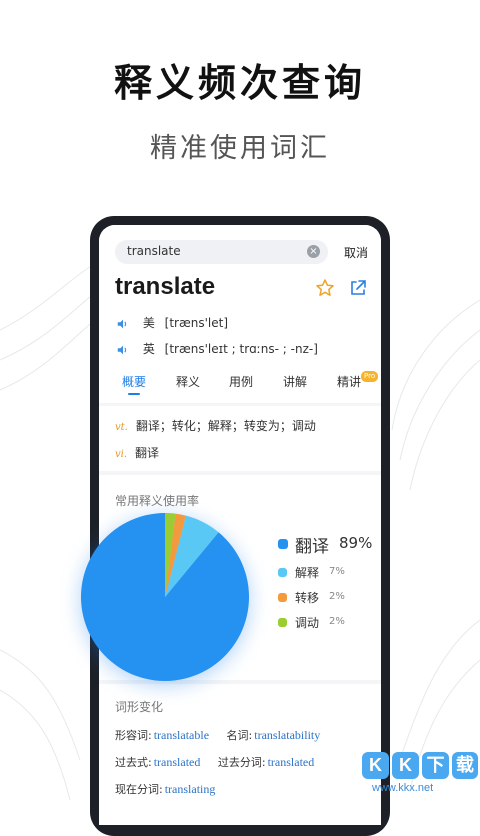 This screenshot has width=480, height=836. I want to click on tab-explanation: 讲解, so click(295, 381).